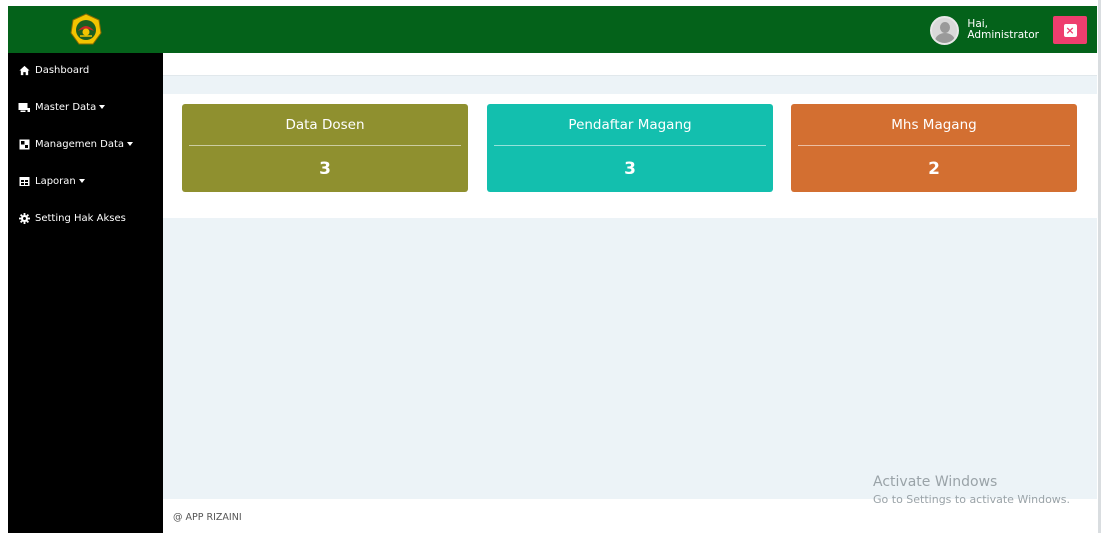 Image resolution: width=1101 pixels, height=533 pixels. I want to click on top-navbar: Hai, Administrator ×, so click(552, 29).